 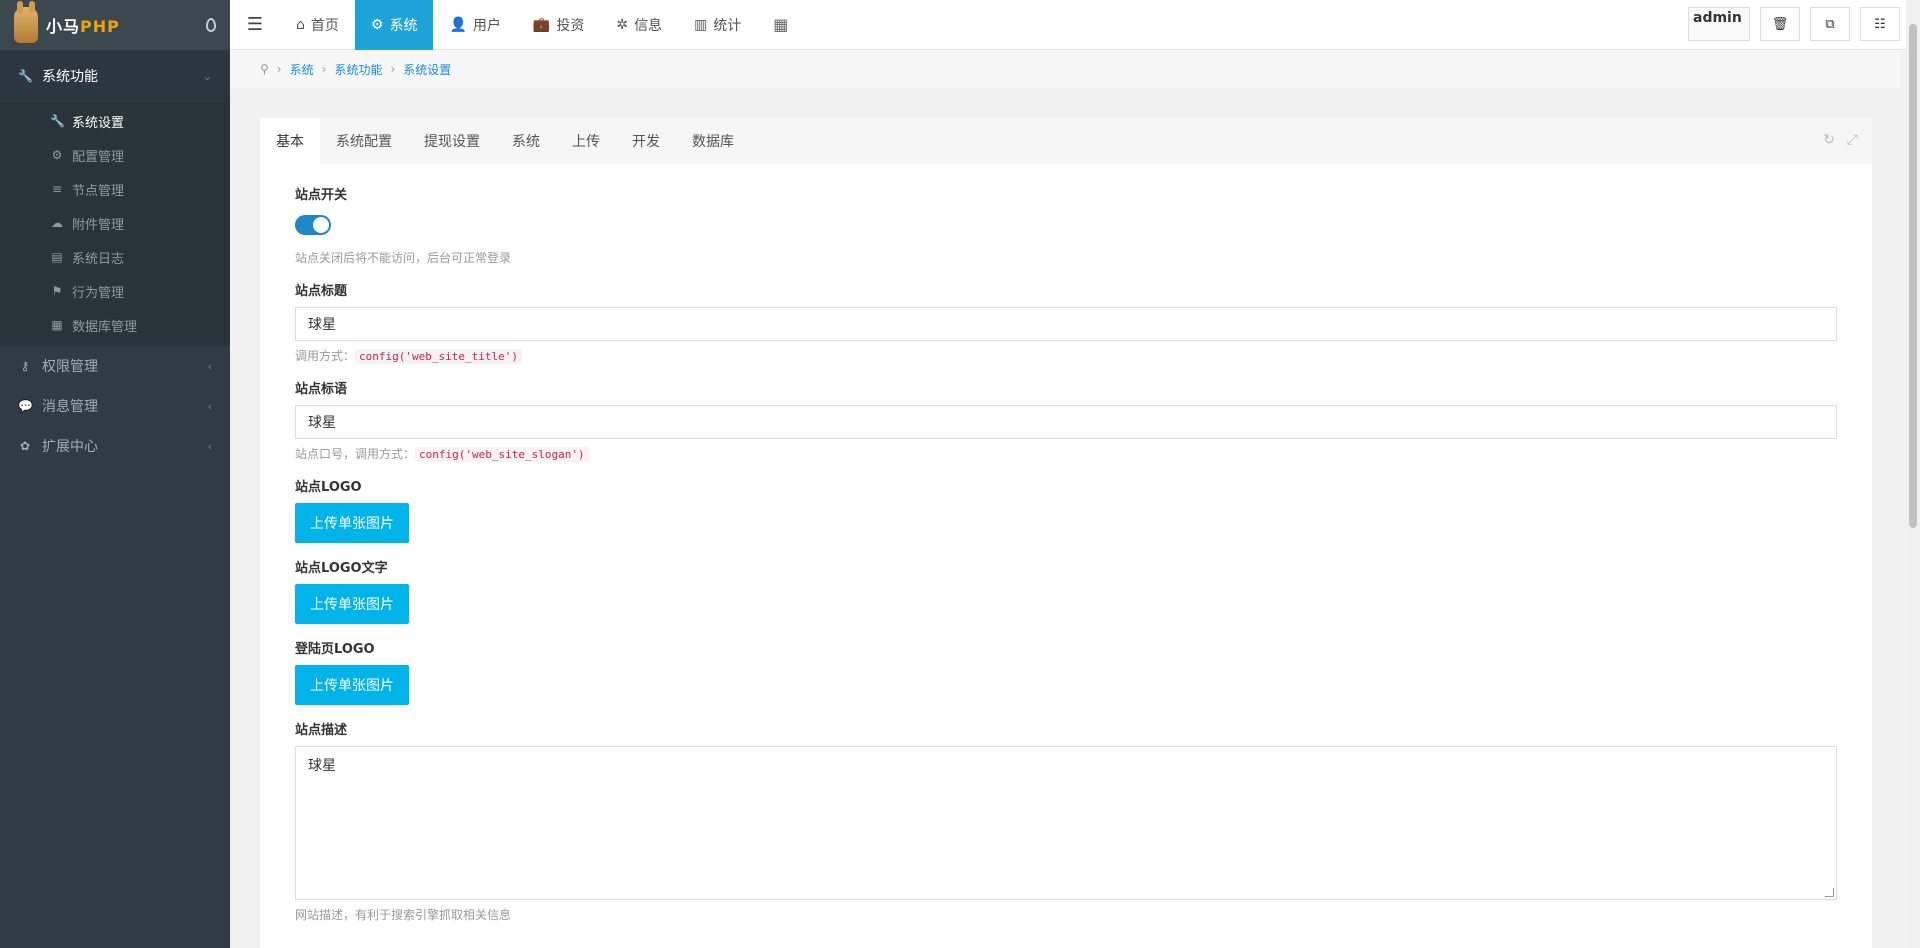 I want to click on nav-invest: 💼 投资, so click(x=558, y=25).